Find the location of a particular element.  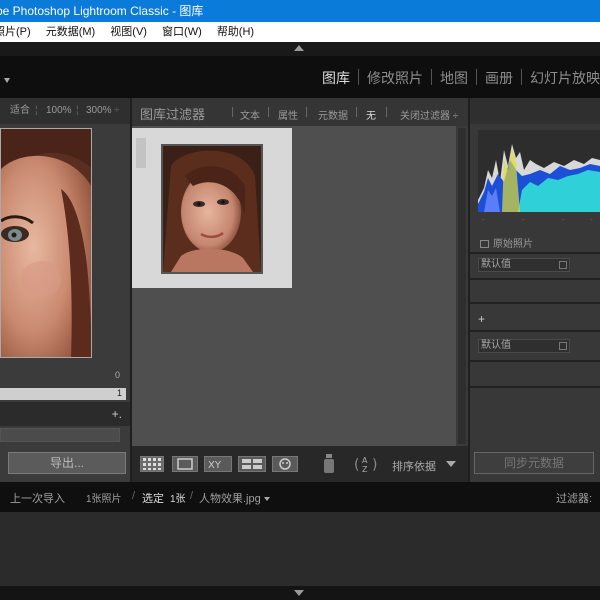

grid-cell-index-badge is located at coordinates (141, 153).